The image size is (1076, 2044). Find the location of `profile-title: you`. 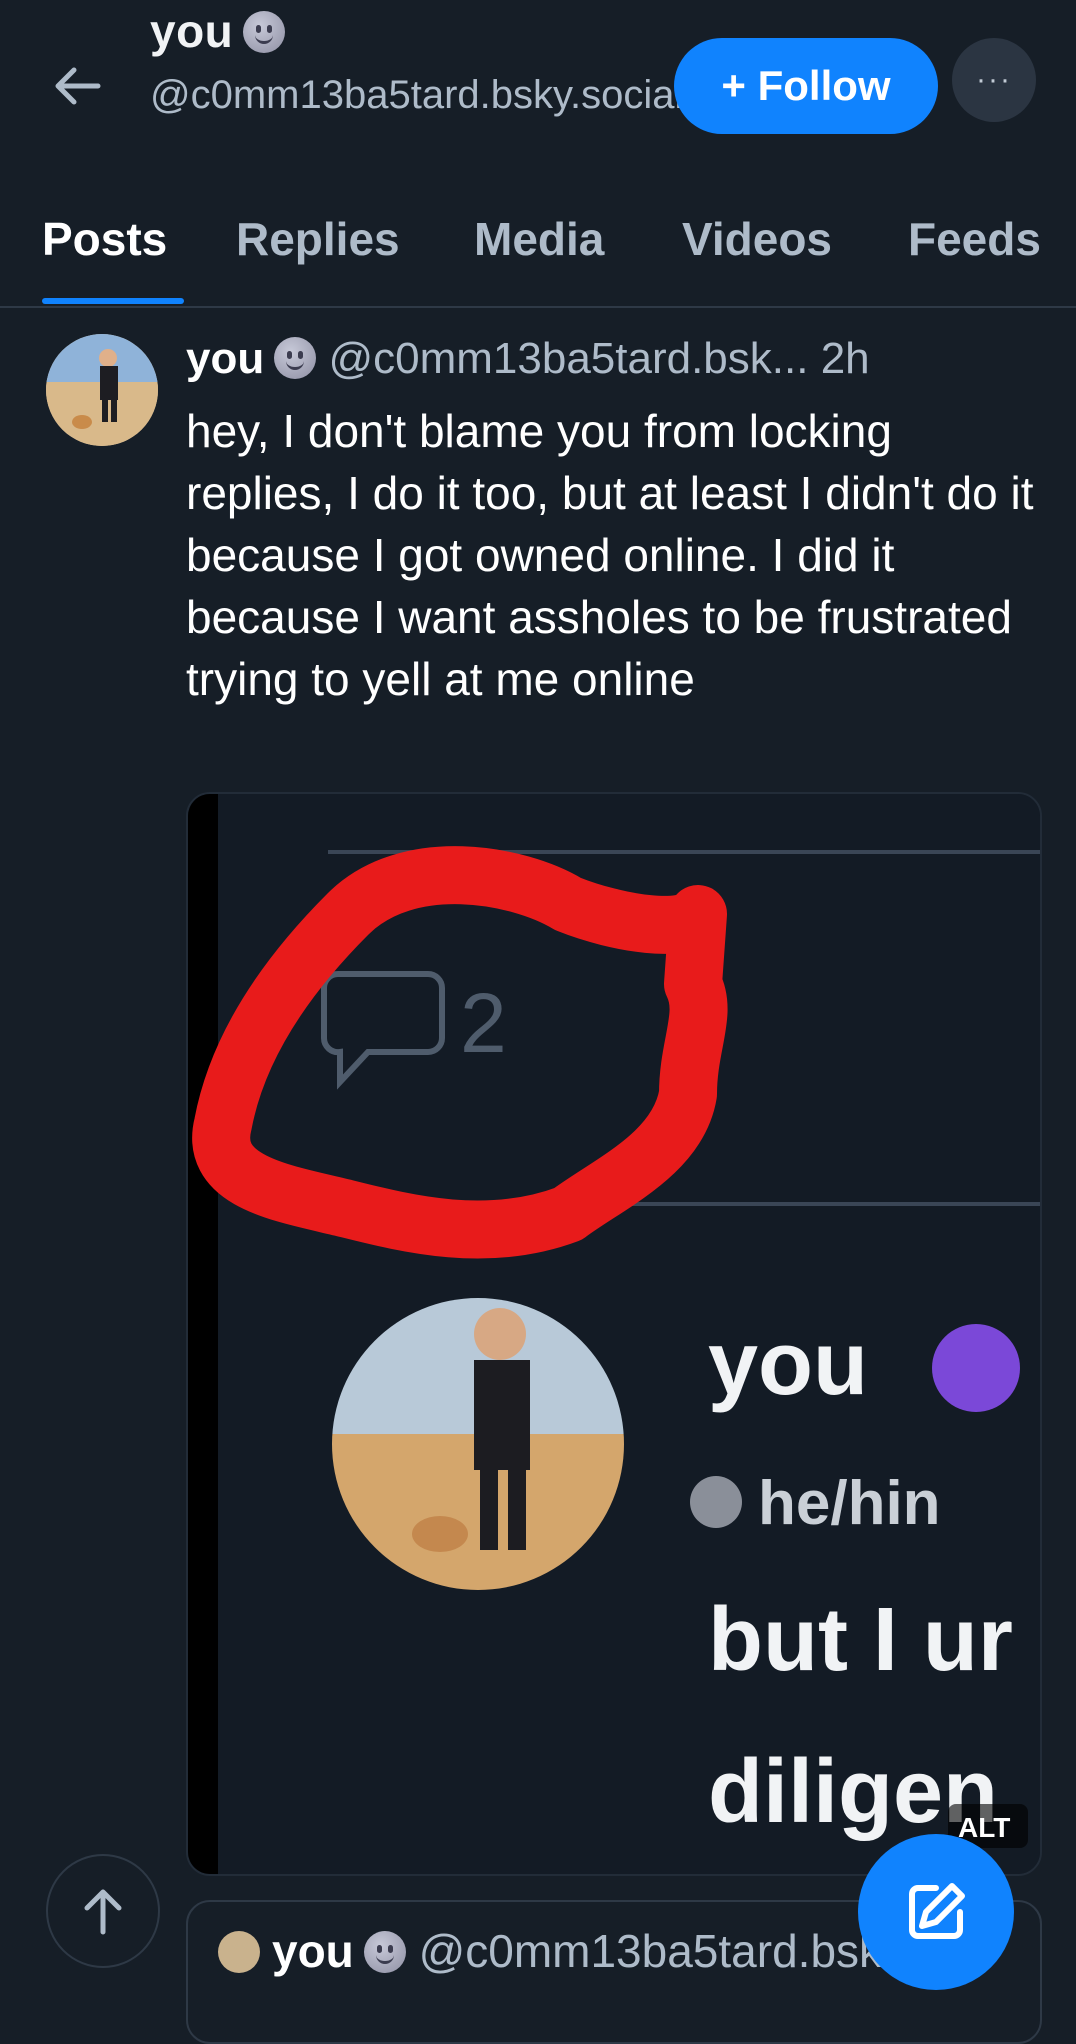

profile-title: you is located at coordinates (218, 31).